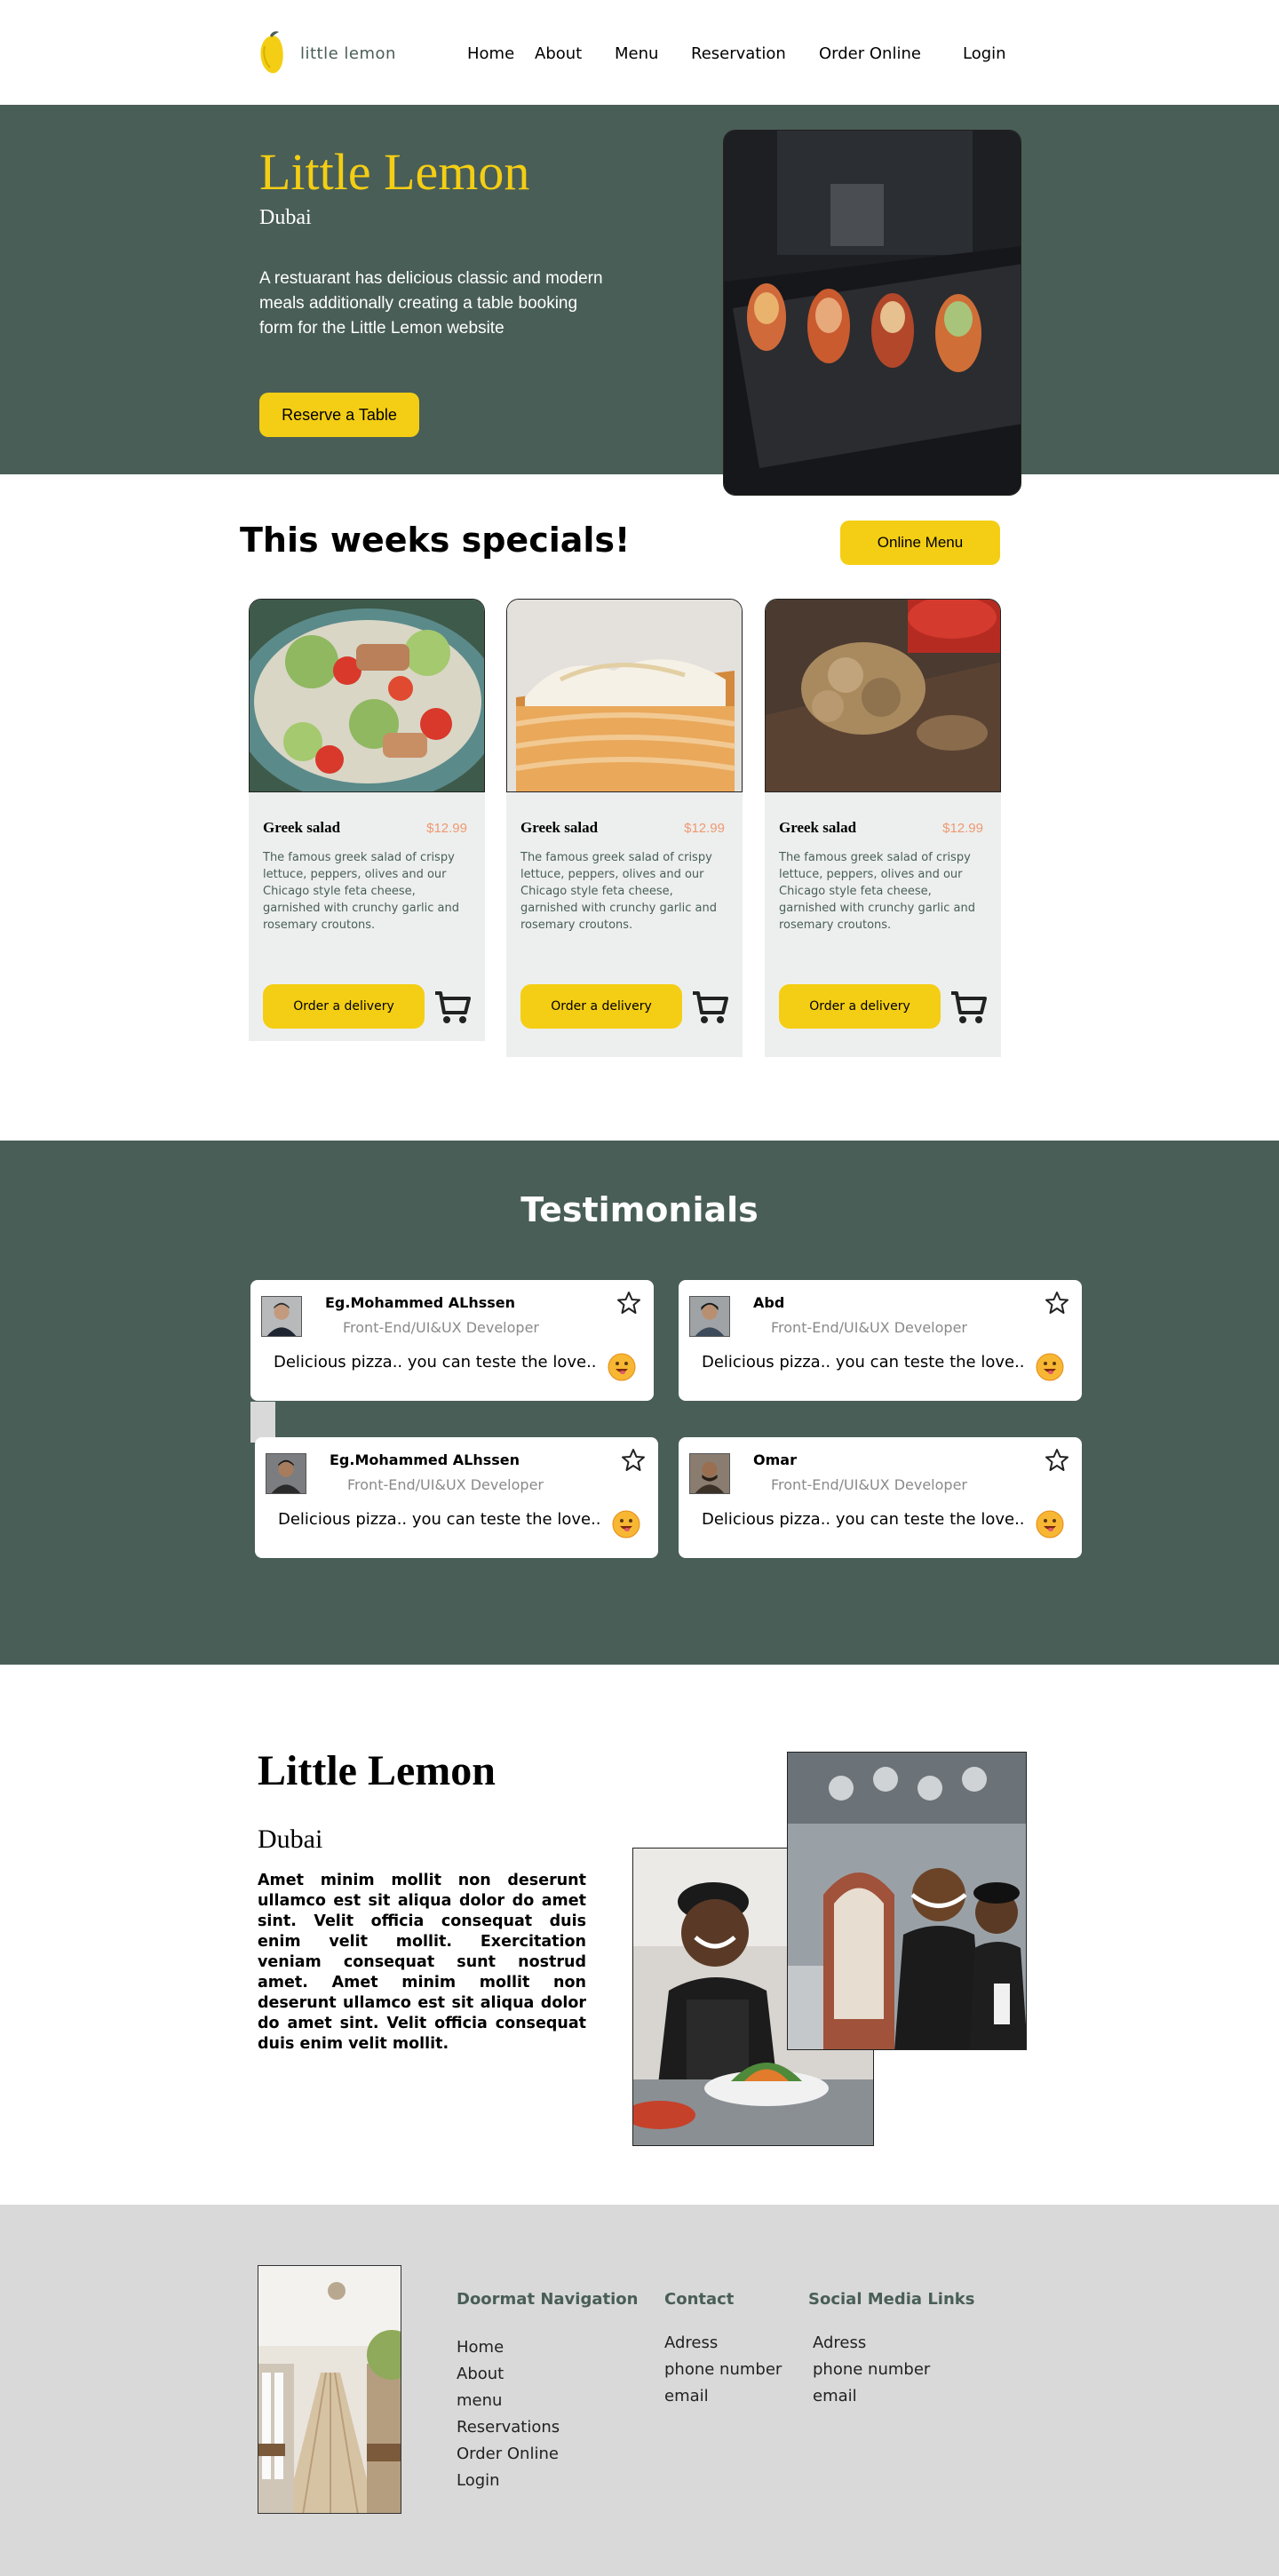  What do you see at coordinates (271, 52) in the screenshot?
I see `lemon-logo-icon` at bounding box center [271, 52].